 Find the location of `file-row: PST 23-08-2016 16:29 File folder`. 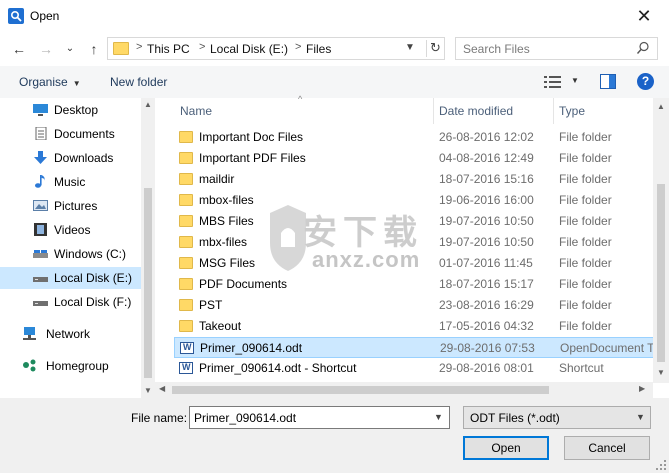

file-row: PST 23-08-2016 16:29 File folder is located at coordinates (414, 305).